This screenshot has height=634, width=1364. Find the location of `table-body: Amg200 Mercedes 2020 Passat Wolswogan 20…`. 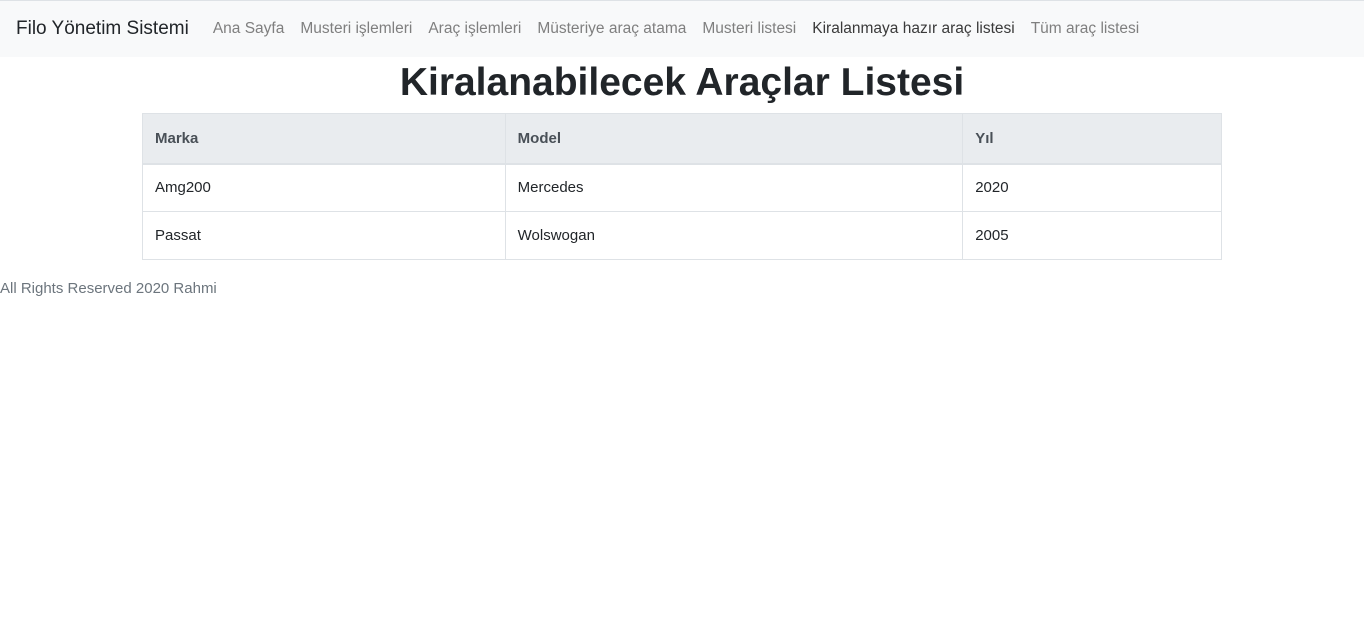

table-body: Amg200 Mercedes 2020 Passat Wolswogan 20… is located at coordinates (682, 211).